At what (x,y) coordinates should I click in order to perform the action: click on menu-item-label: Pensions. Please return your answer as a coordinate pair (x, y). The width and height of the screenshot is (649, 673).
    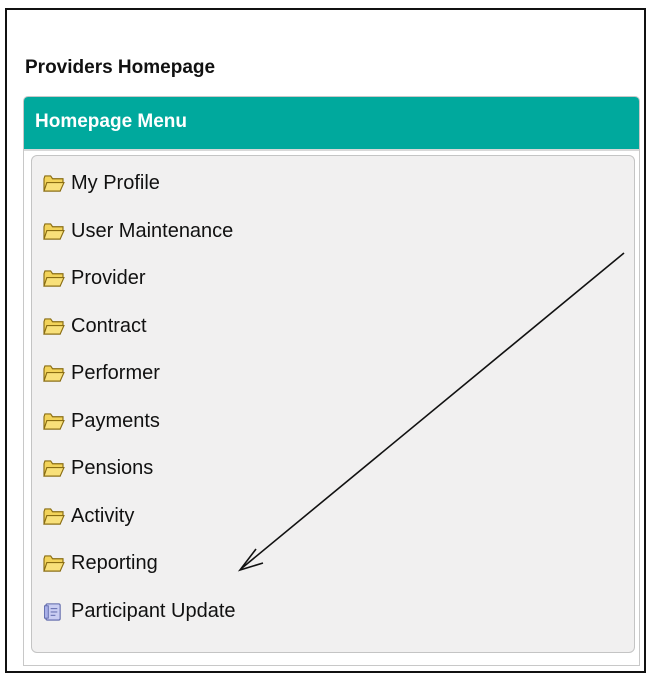
    Looking at the image, I should click on (112, 468).